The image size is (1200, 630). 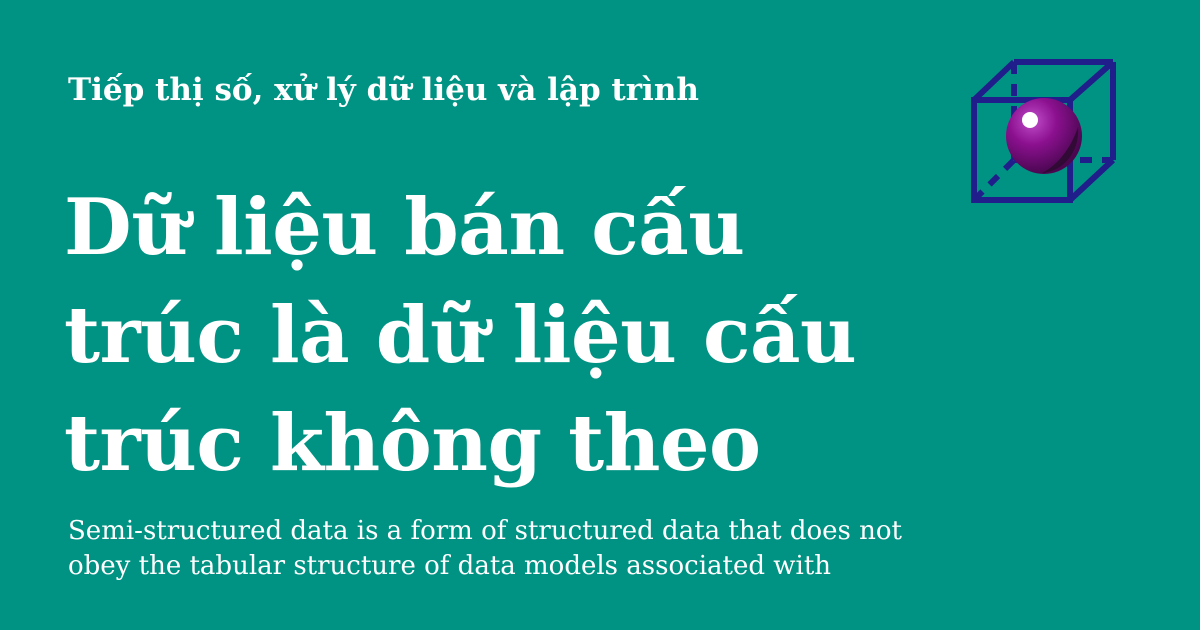 What do you see at coordinates (994, 180) in the screenshot?
I see `cube-hidden-edge` at bounding box center [994, 180].